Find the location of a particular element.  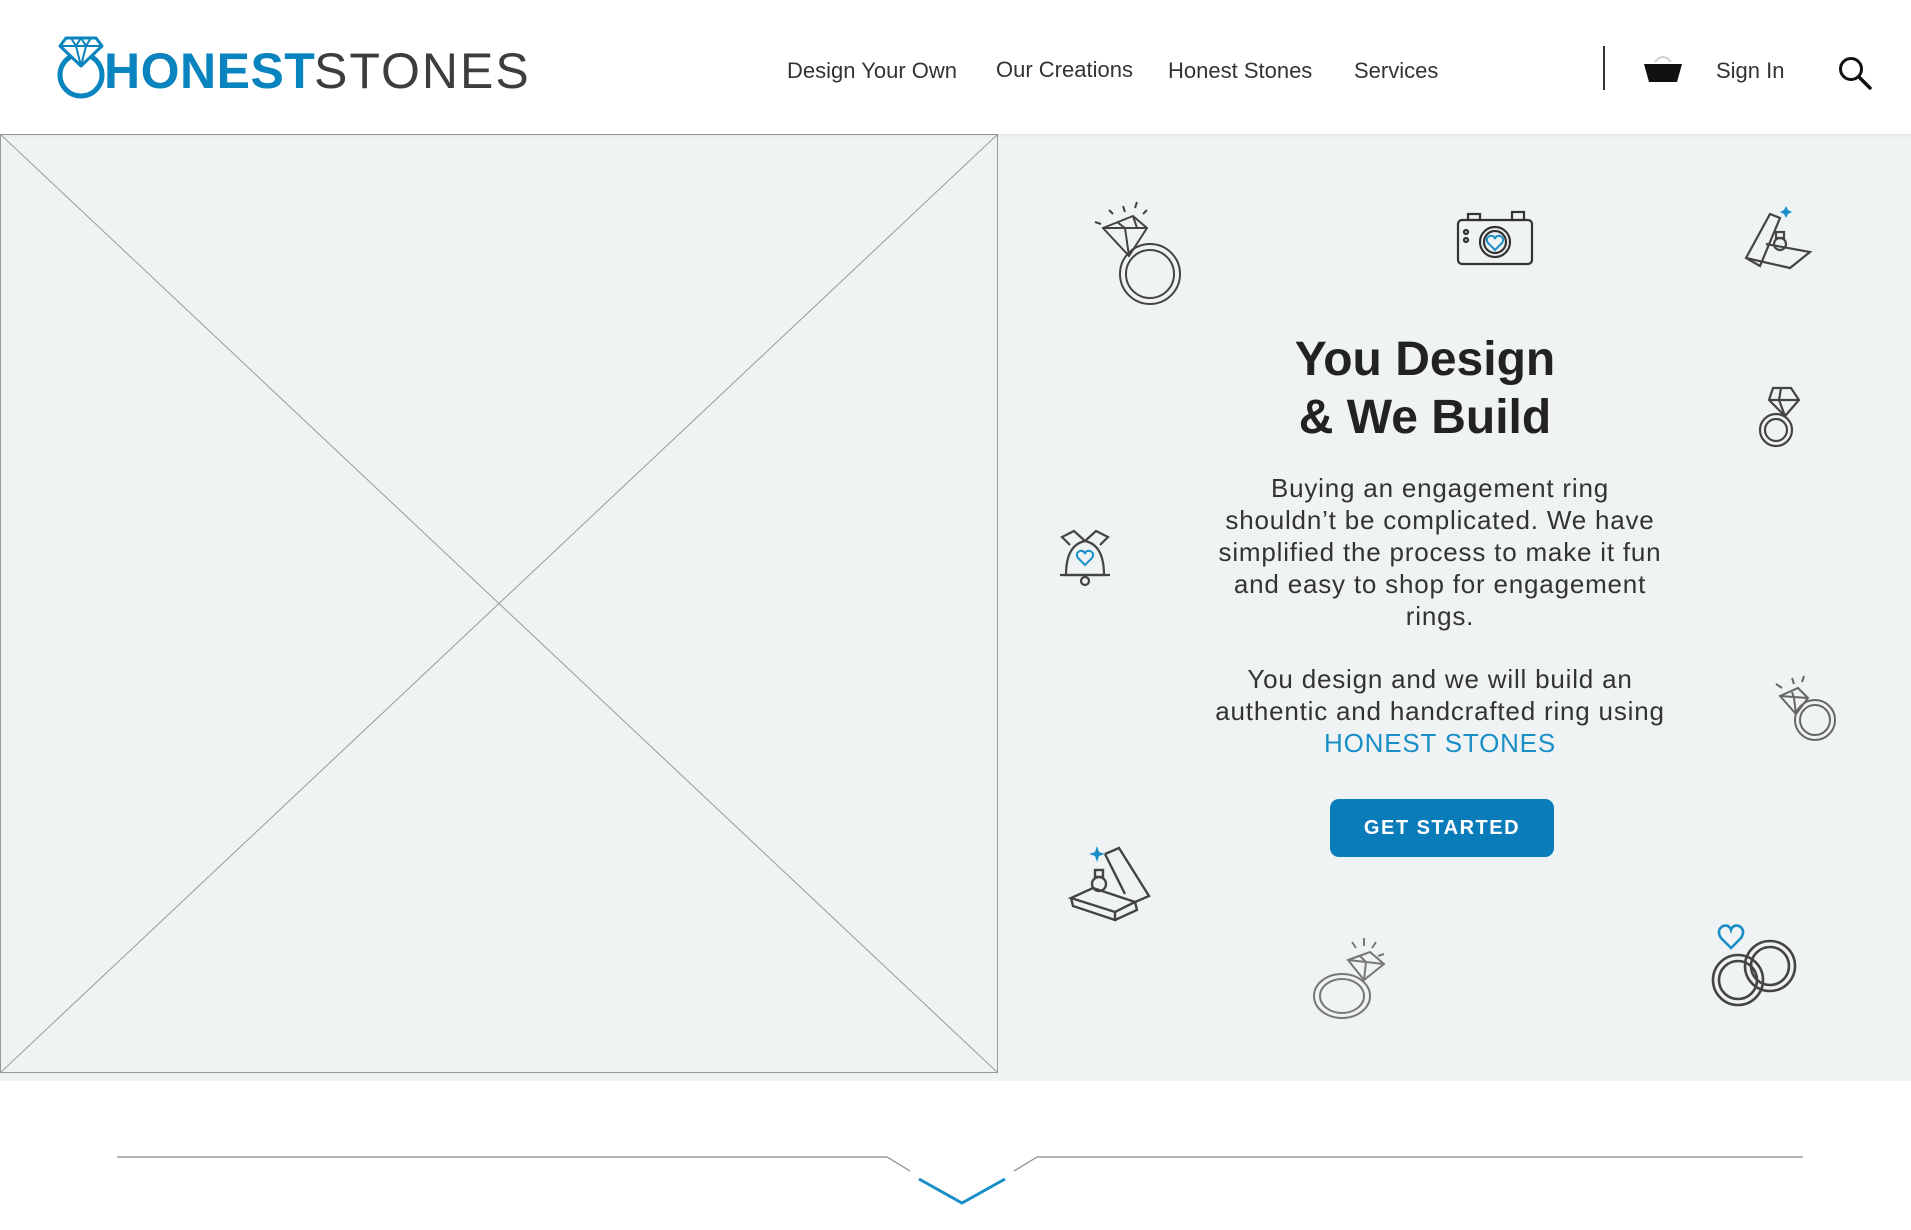

ring-box-icon is located at coordinates (1778, 238).